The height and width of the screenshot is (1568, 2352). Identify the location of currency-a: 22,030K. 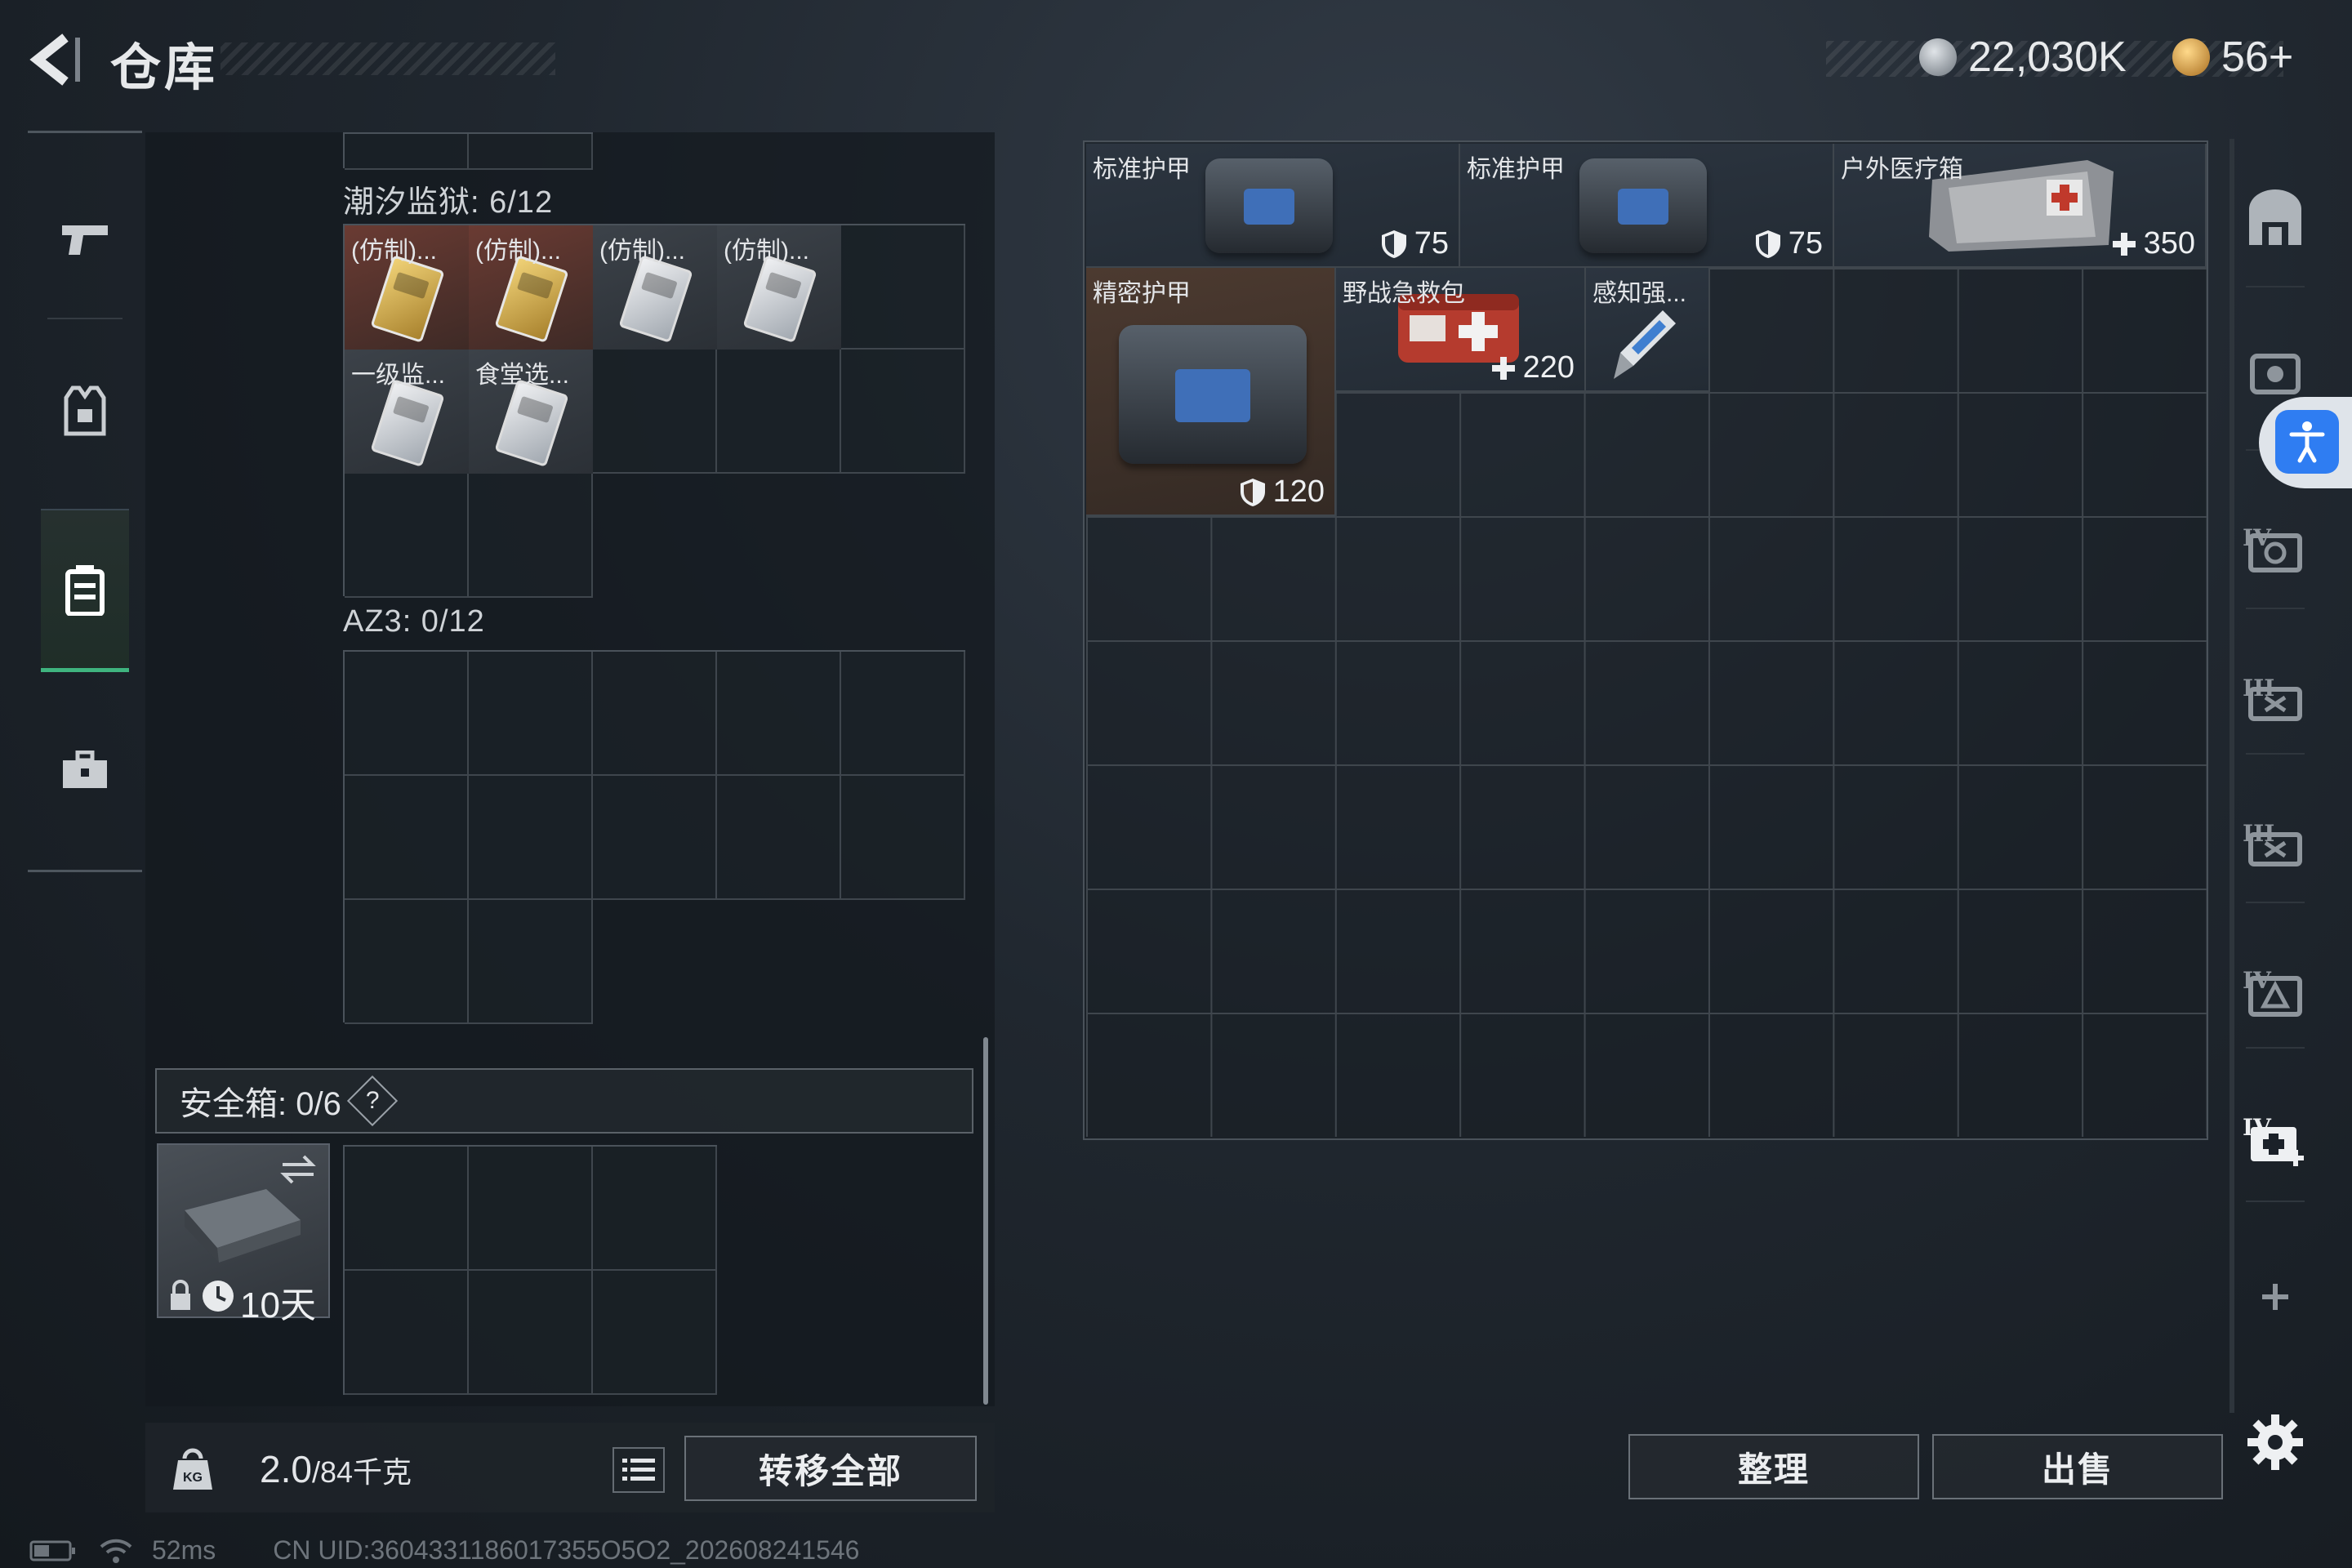
(2023, 58).